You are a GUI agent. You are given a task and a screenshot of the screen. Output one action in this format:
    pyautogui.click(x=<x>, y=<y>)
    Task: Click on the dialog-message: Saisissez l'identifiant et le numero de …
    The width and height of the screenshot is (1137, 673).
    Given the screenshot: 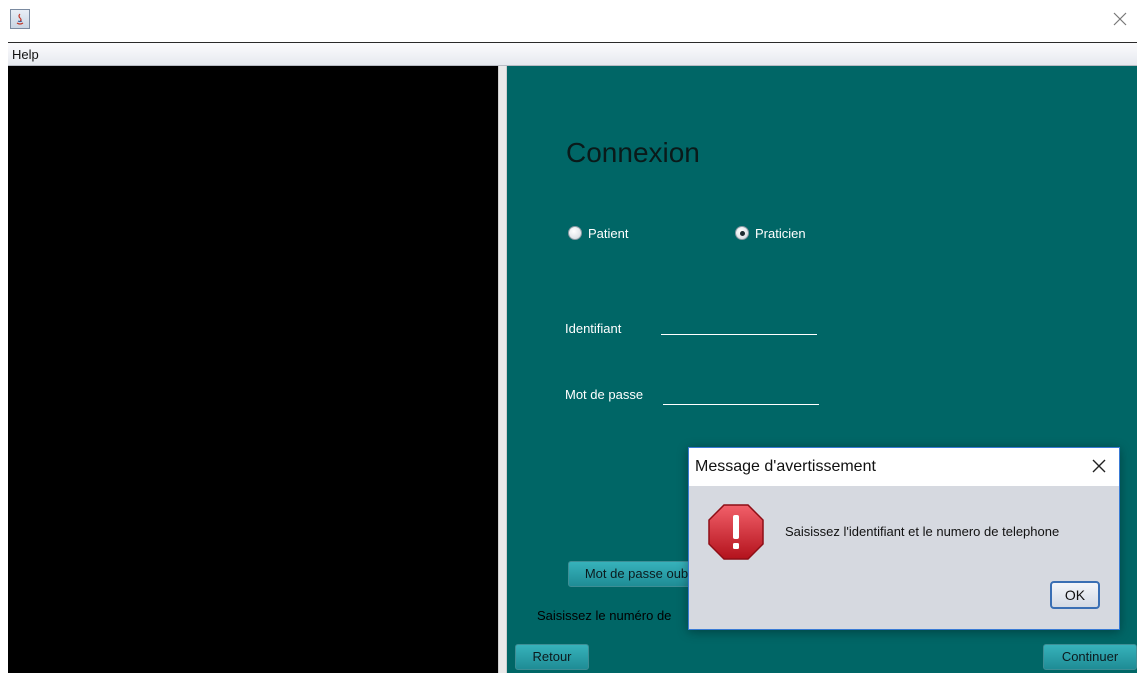 What is the action you would take?
    pyautogui.click(x=922, y=531)
    